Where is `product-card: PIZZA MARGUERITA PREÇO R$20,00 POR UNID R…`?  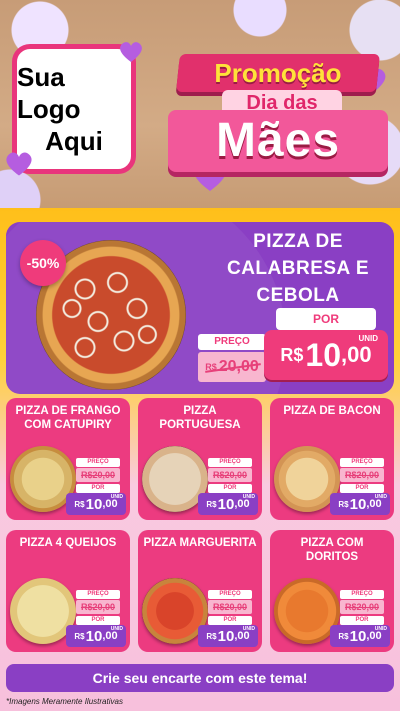 product-card: PIZZA MARGUERITA PREÇO R$20,00 POR UNID R… is located at coordinates (200, 591).